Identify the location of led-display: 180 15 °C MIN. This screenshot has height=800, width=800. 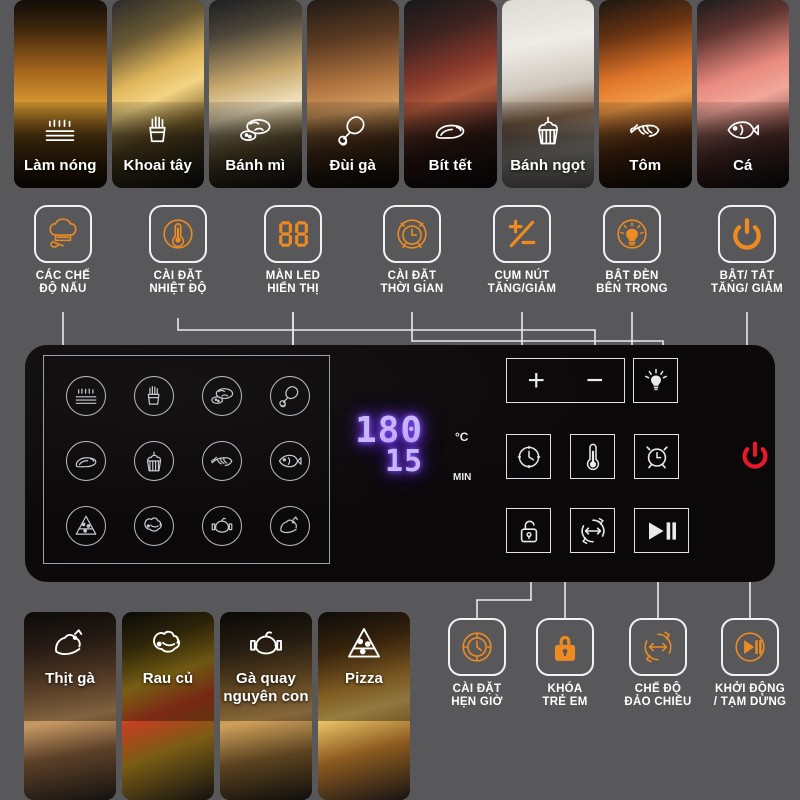
(440, 455).